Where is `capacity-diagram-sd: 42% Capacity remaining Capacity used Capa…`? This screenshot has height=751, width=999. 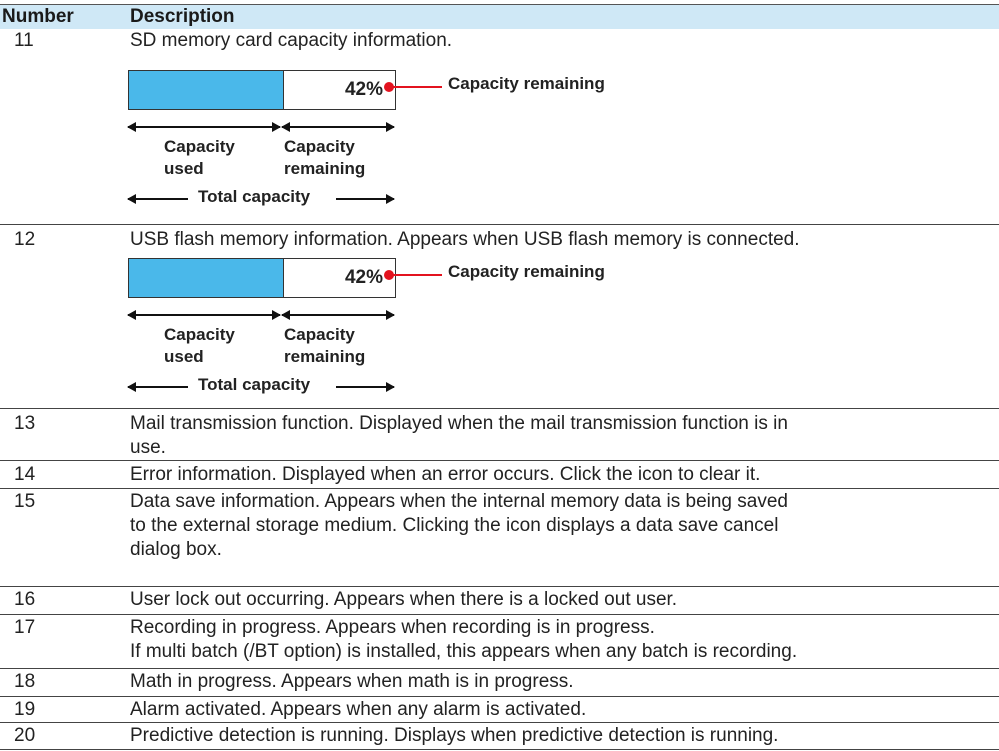 capacity-diagram-sd: 42% Capacity remaining Capacity used Capa… is located at coordinates (392, 145).